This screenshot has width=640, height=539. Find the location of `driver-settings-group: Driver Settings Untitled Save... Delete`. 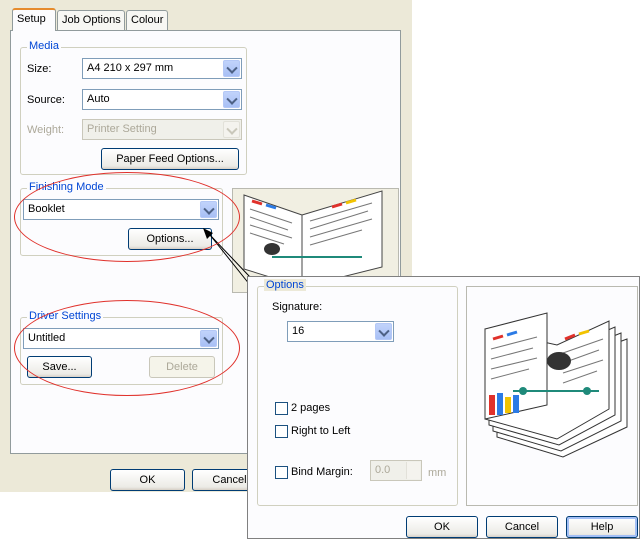

driver-settings-group: Driver Settings Untitled Save... Delete is located at coordinates (121, 347).